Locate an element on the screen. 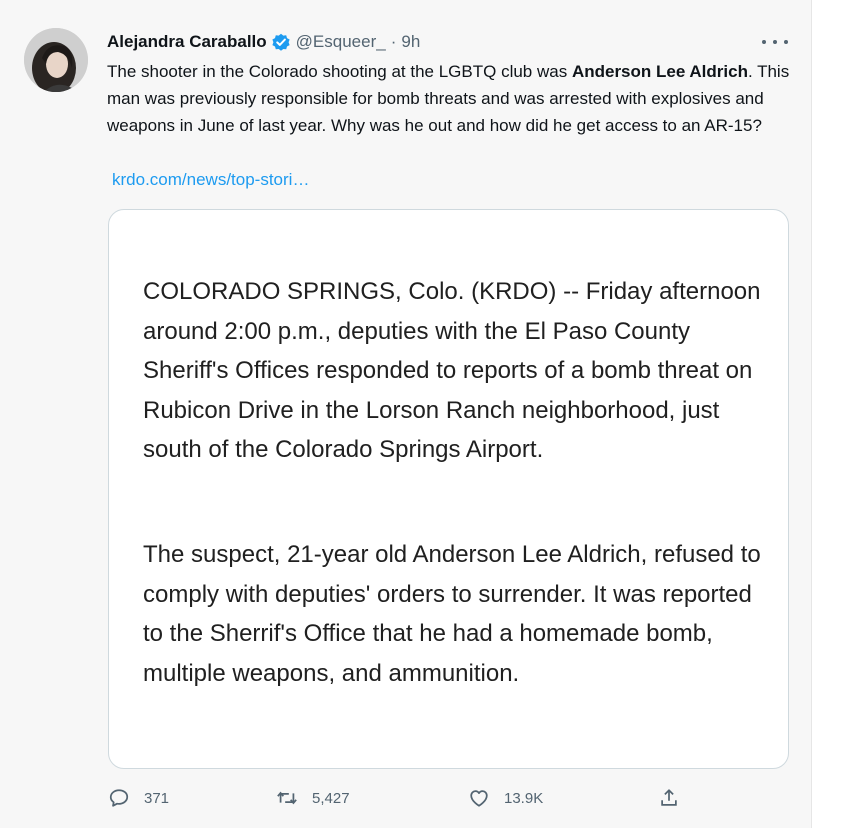  share-button is located at coordinates (676, 798).